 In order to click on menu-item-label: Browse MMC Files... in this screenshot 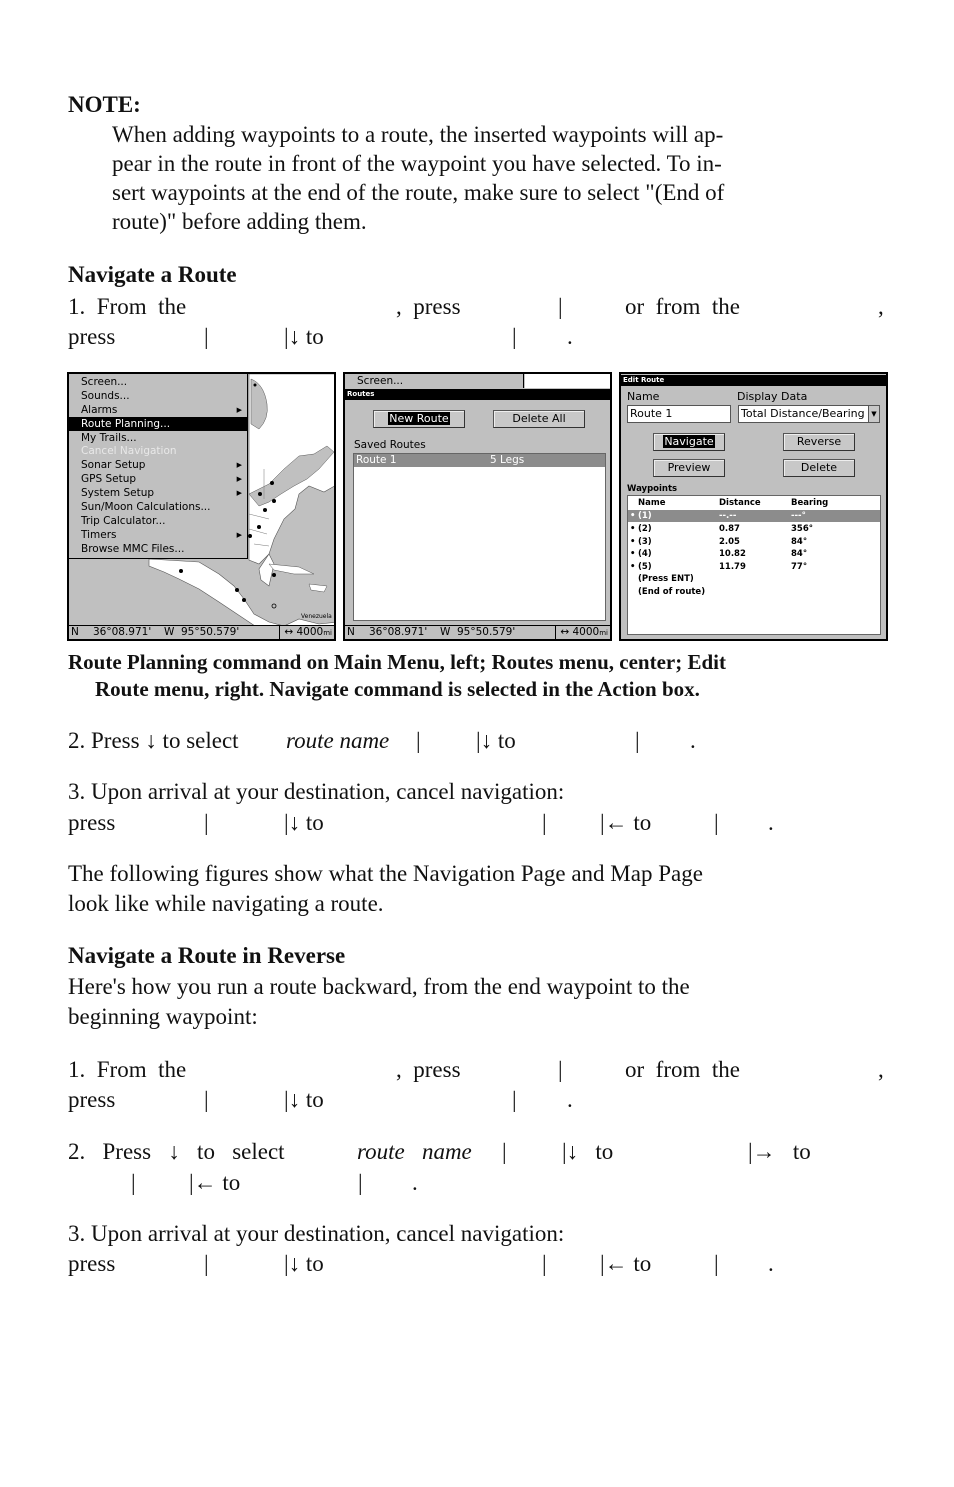, I will do `click(133, 548)`.